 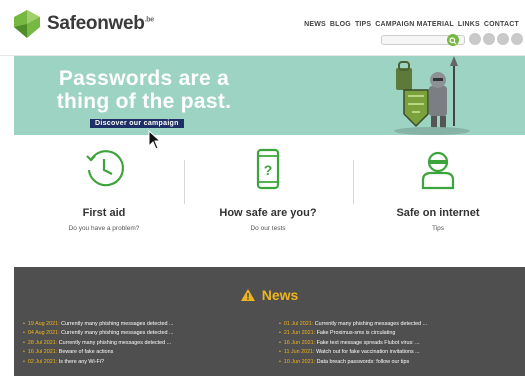 What do you see at coordinates (501, 24) in the screenshot?
I see `nav-contact: CONTACT` at bounding box center [501, 24].